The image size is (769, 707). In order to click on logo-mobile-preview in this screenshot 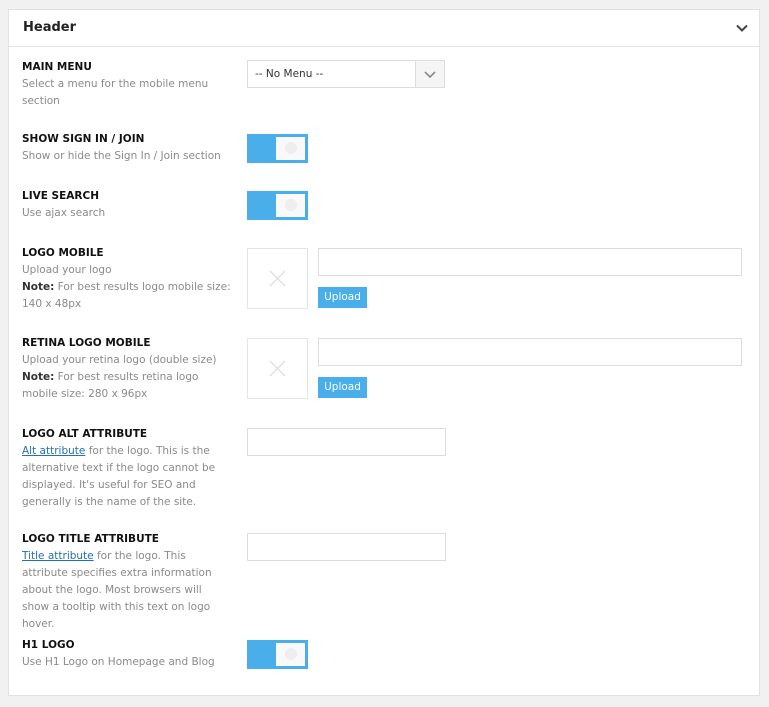, I will do `click(277, 278)`.